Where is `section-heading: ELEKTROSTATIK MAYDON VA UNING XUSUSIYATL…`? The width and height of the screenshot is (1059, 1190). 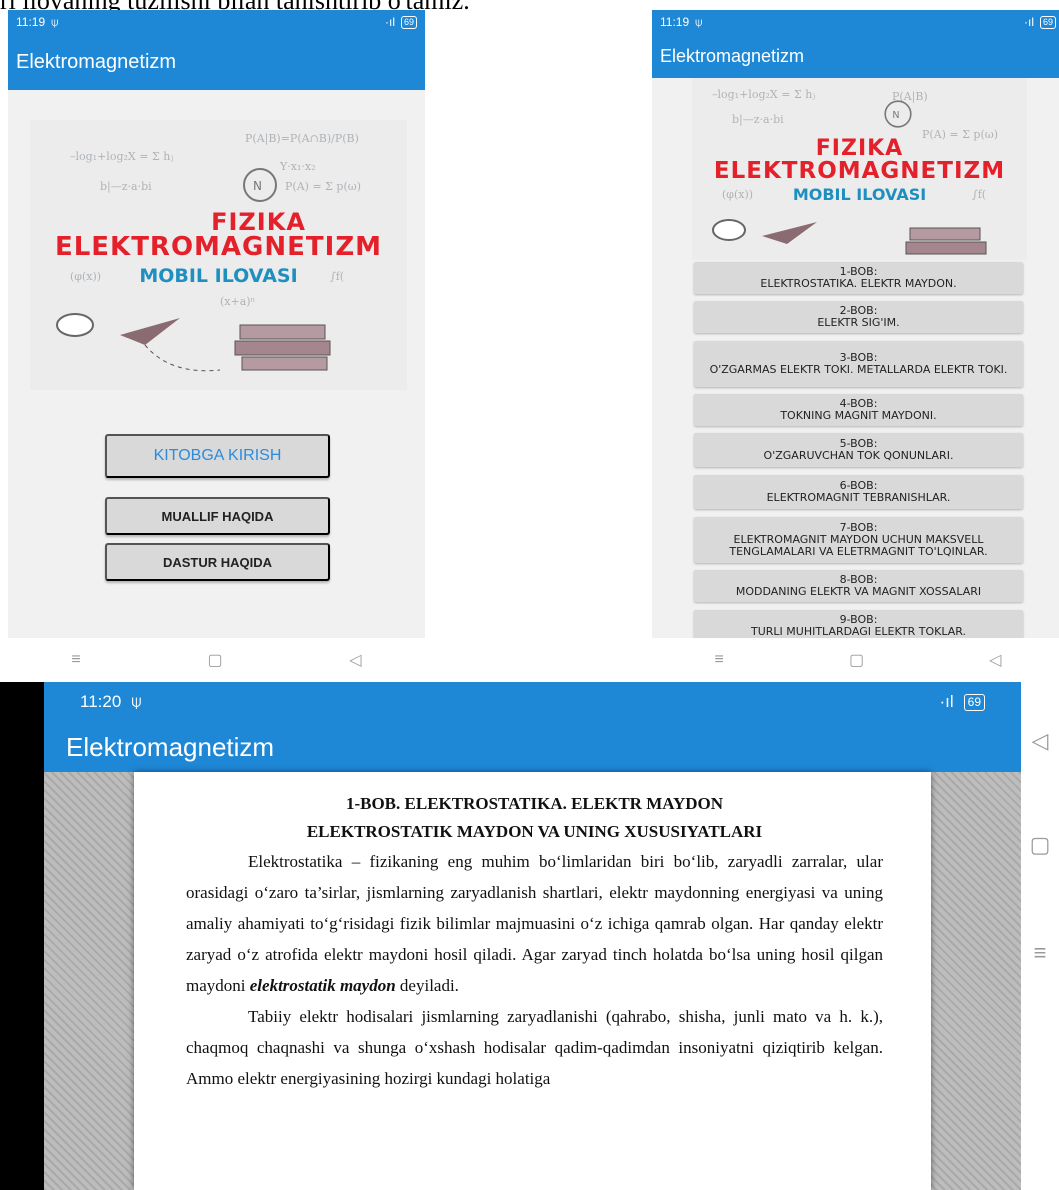
section-heading: ELEKTROSTATIK MAYDON VA UNING XUSUSIYATL… is located at coordinates (534, 831).